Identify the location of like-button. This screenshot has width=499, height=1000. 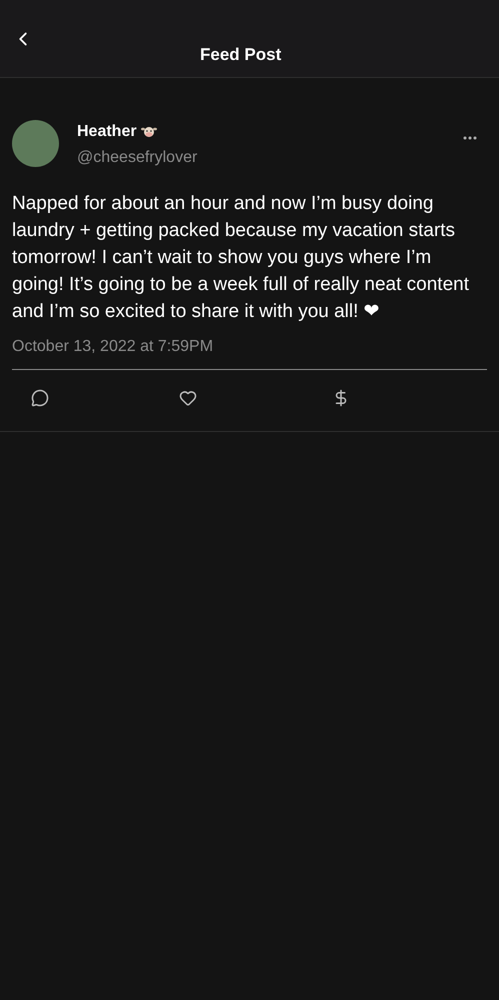
(188, 398).